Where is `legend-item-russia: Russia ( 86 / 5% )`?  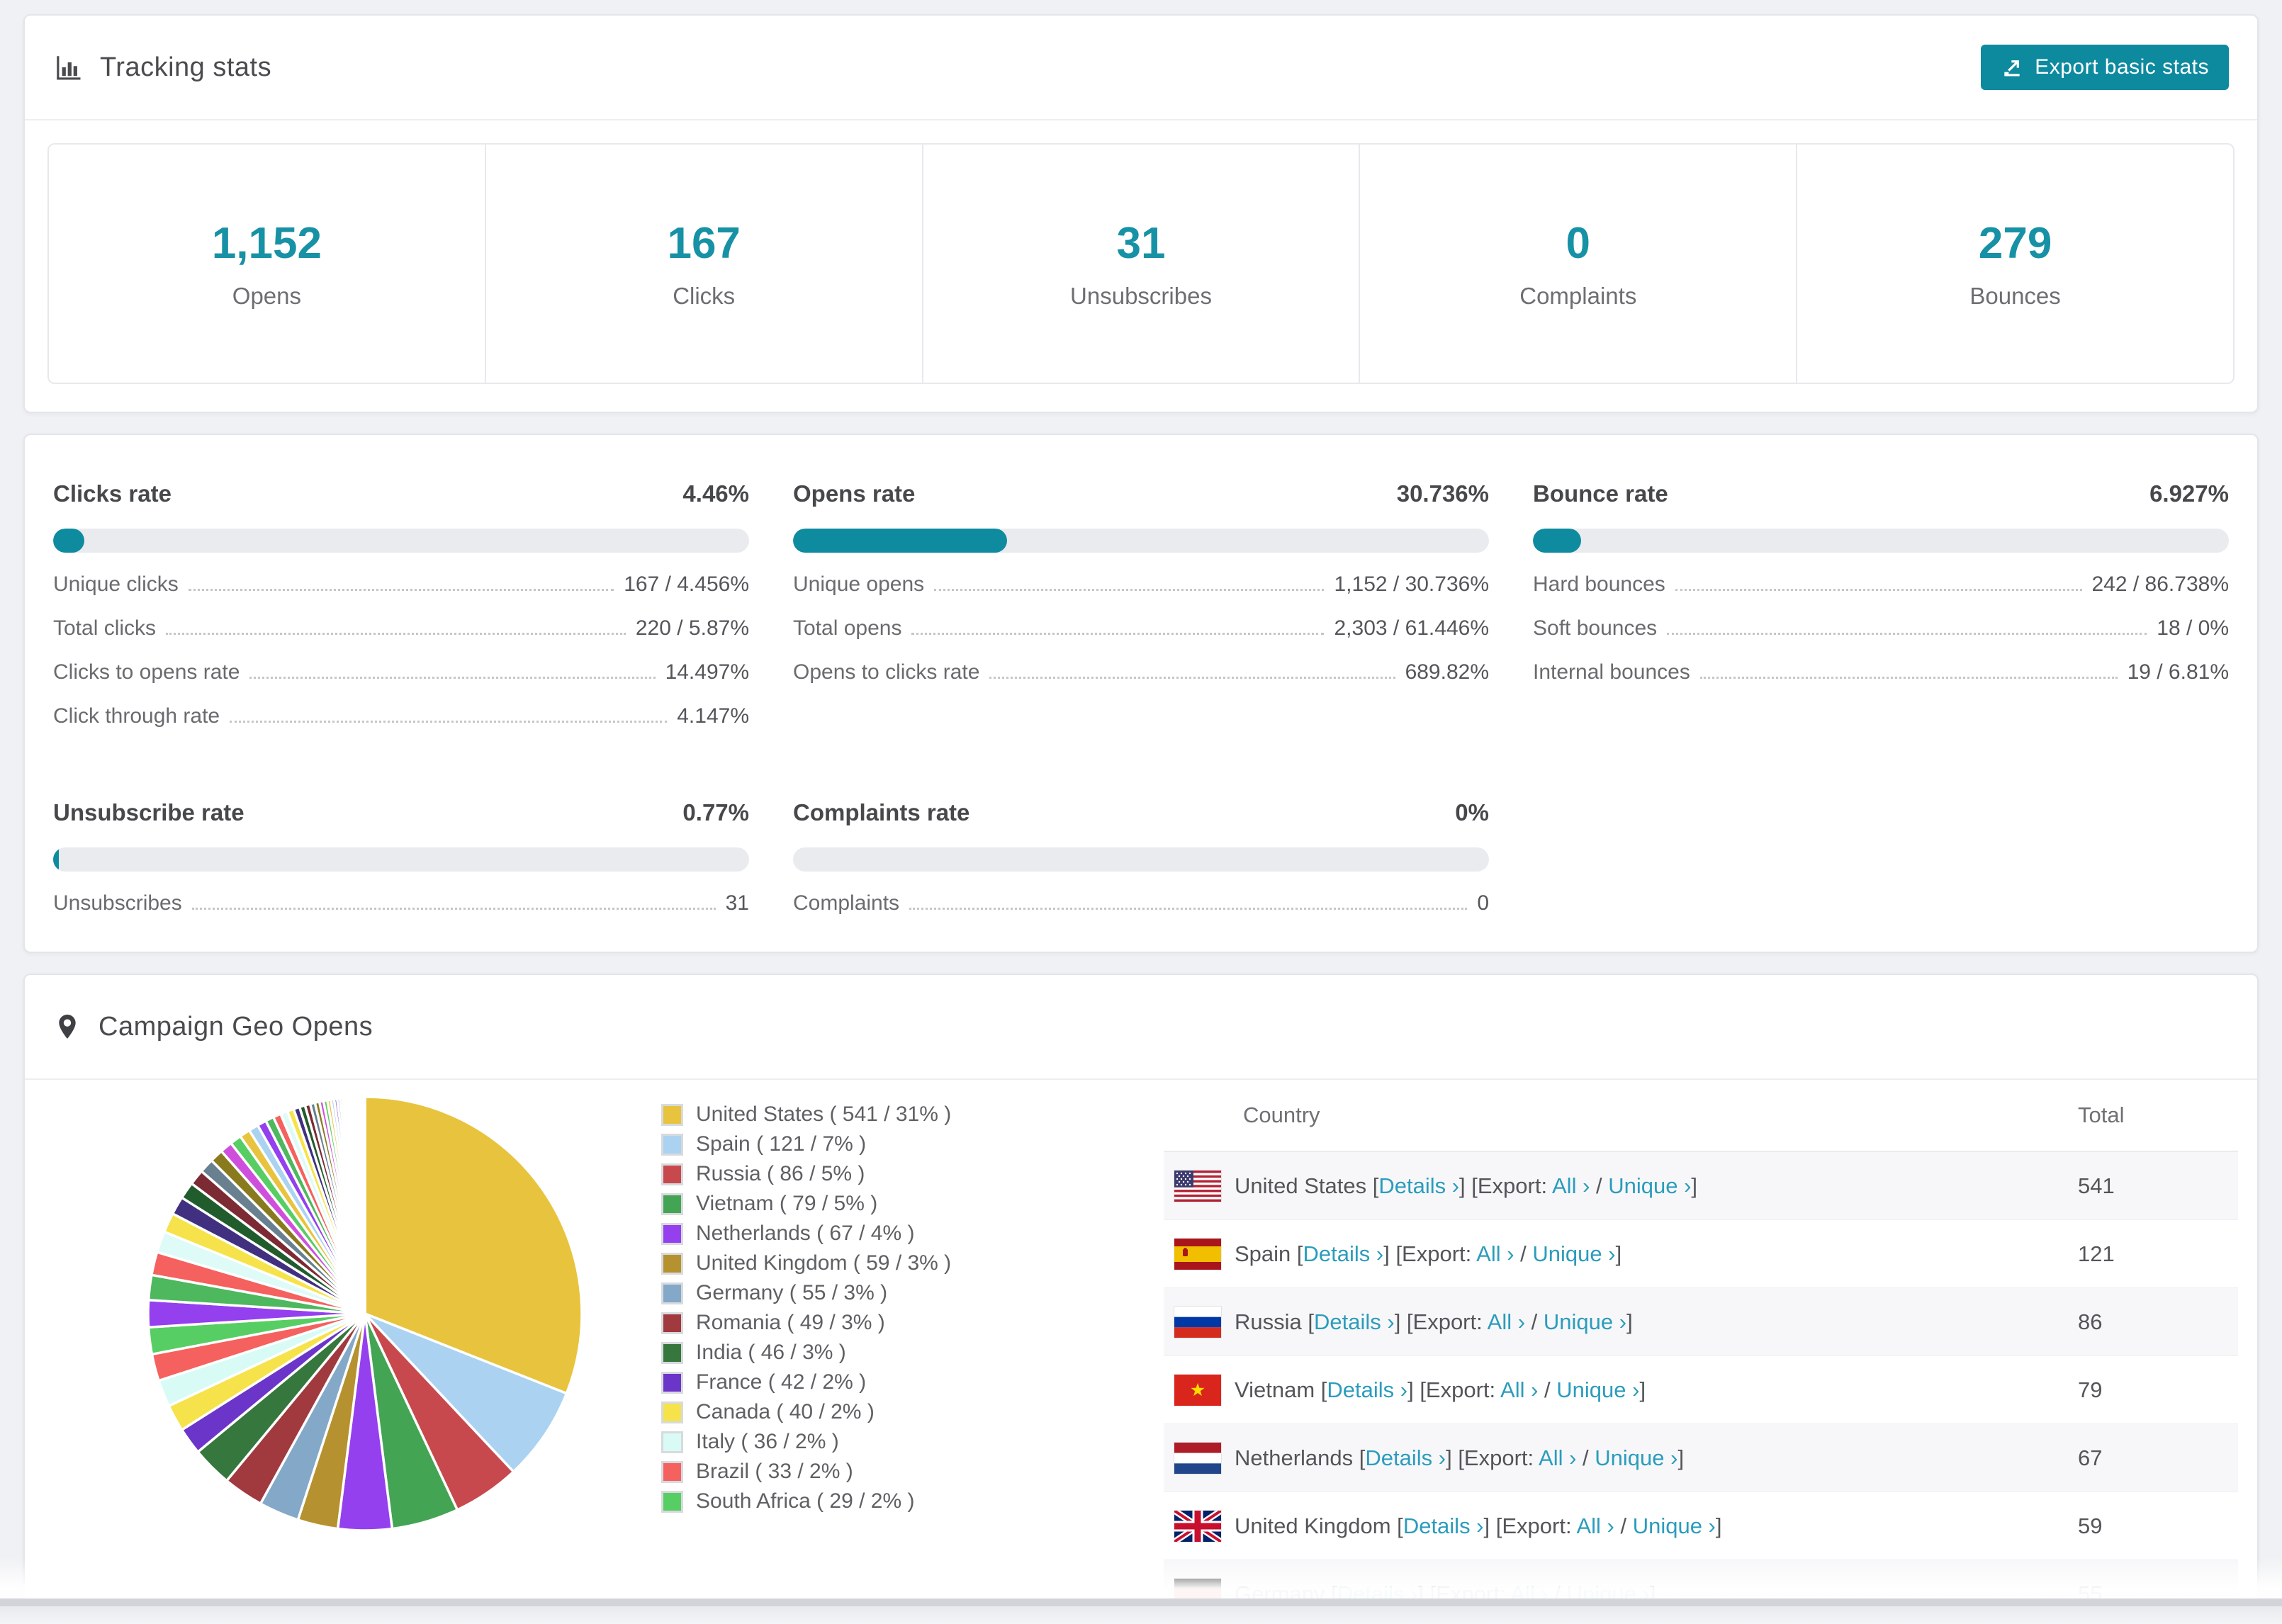
legend-item-russia: Russia ( 86 / 5% ) is located at coordinates (806, 1174).